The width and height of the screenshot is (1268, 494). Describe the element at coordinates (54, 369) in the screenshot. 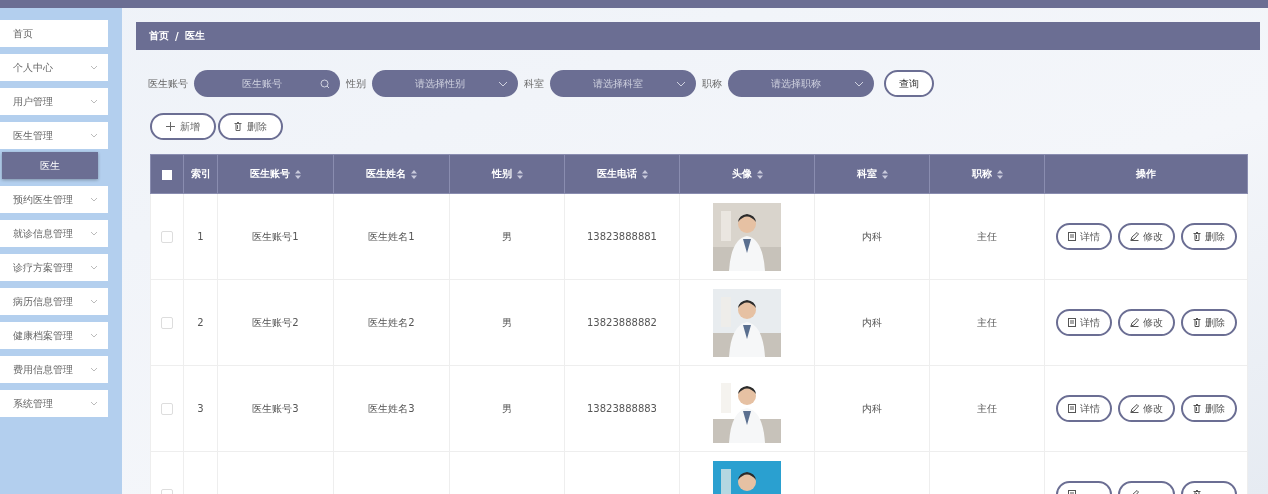

I see `menu-item: 费用信息管理` at that location.